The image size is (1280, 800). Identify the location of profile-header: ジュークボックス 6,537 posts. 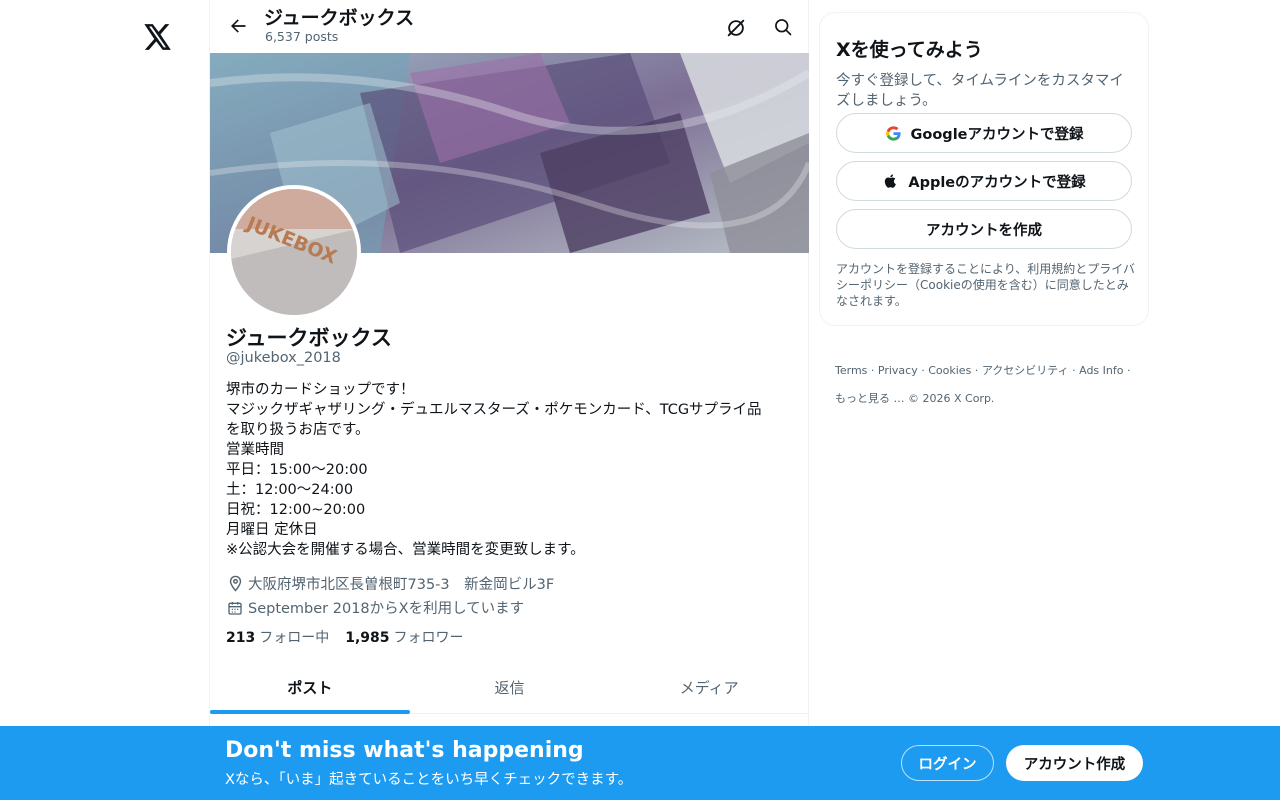
(509, 26).